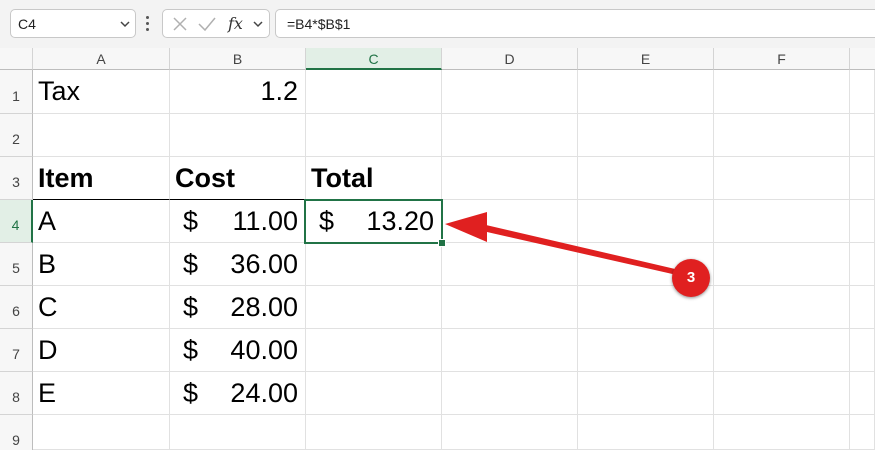  Describe the element at coordinates (691, 278) in the screenshot. I see `step-badge: 3` at that location.